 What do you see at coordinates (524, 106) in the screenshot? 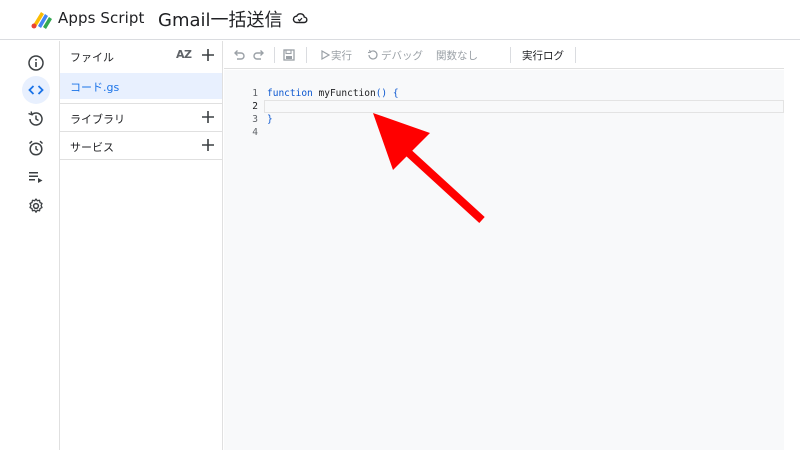
I see `current-line-highlight` at bounding box center [524, 106].